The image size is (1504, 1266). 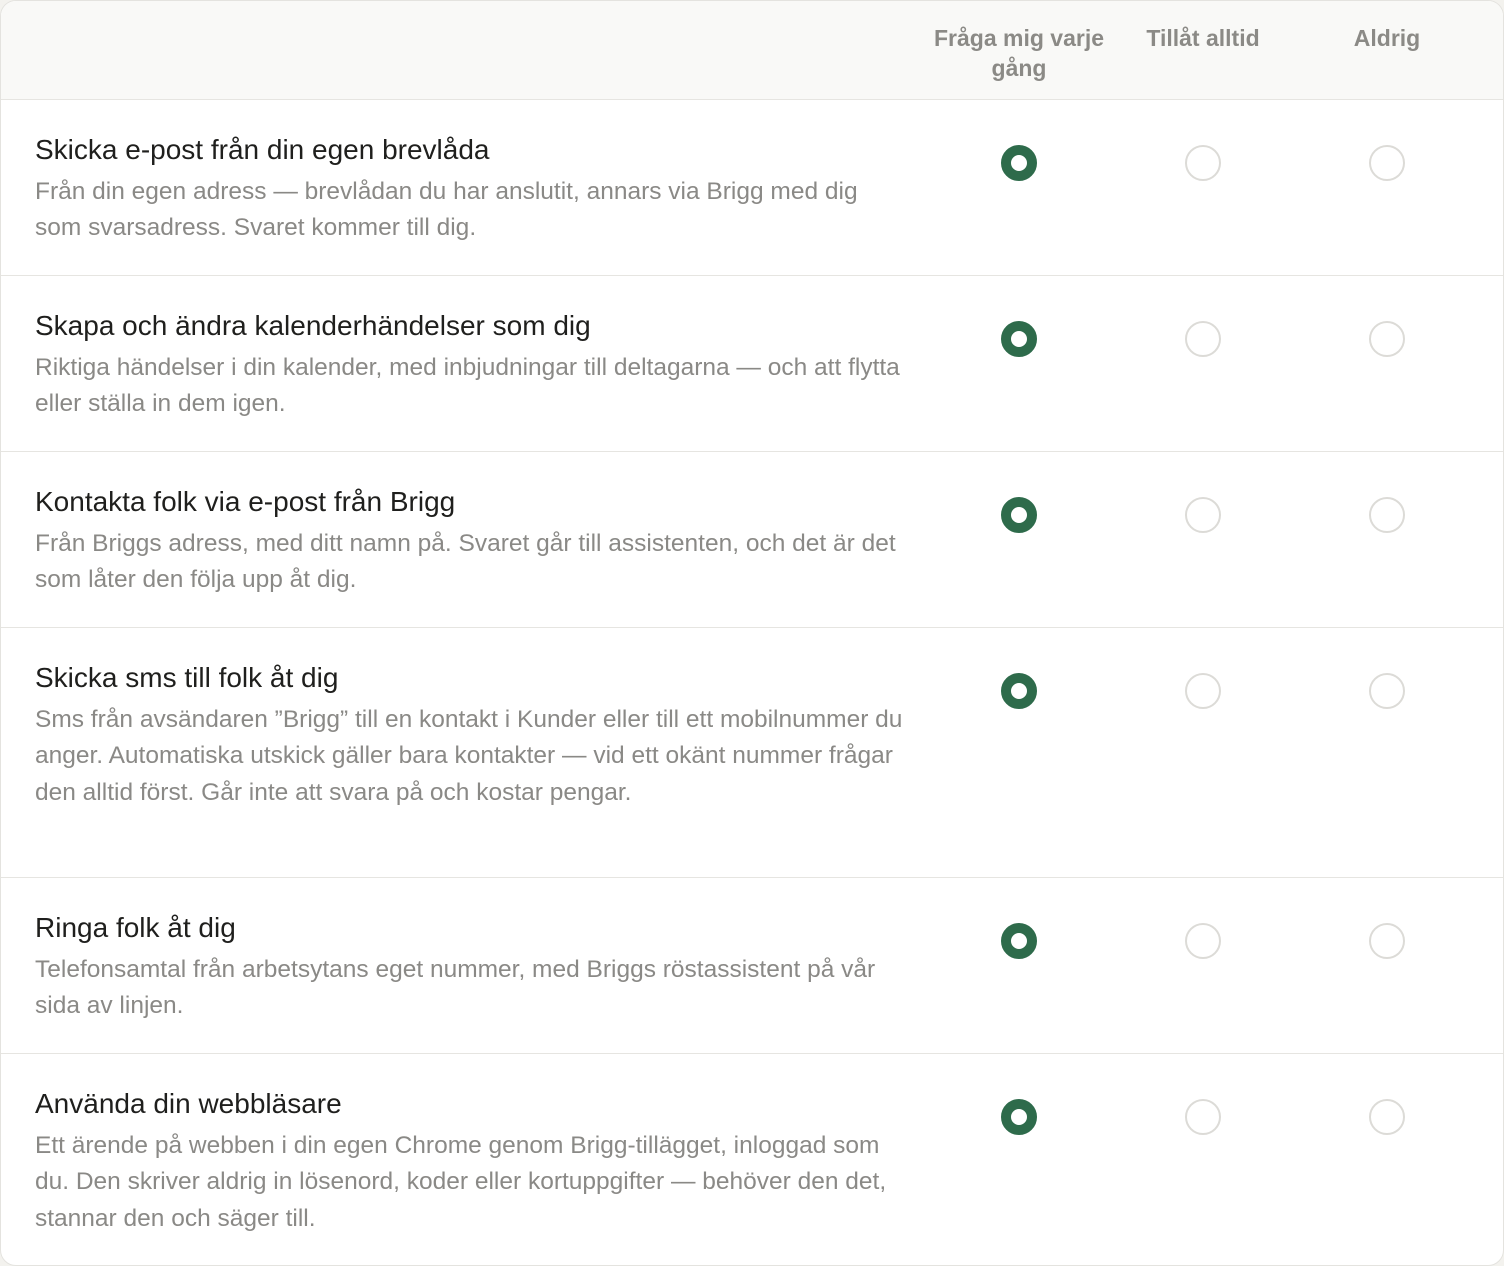 What do you see at coordinates (1387, 38) in the screenshot?
I see `column-header-never: Aldrig` at bounding box center [1387, 38].